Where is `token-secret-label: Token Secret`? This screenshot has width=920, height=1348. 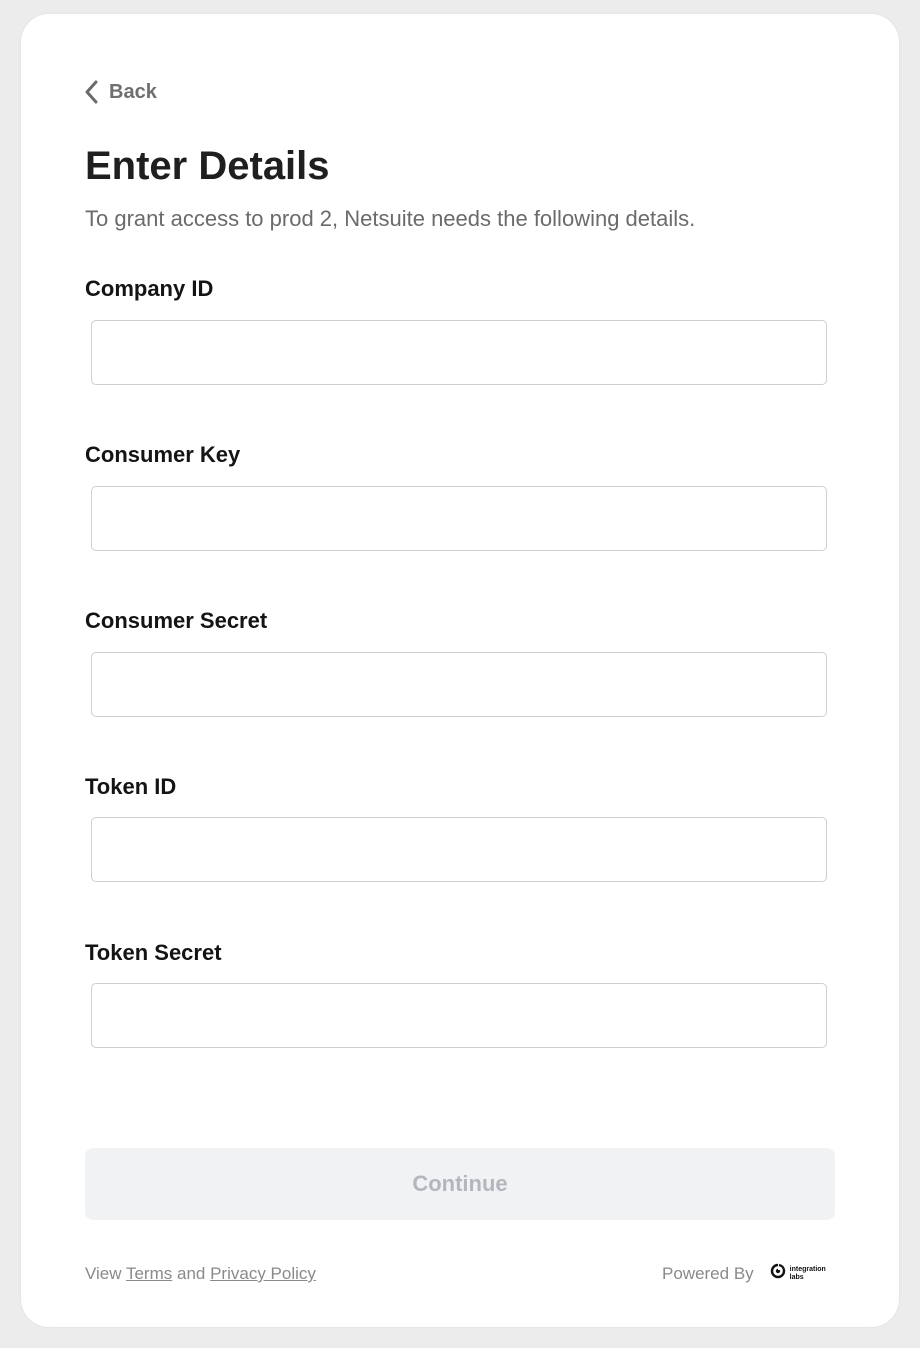 token-secret-label: Token Secret is located at coordinates (153, 952).